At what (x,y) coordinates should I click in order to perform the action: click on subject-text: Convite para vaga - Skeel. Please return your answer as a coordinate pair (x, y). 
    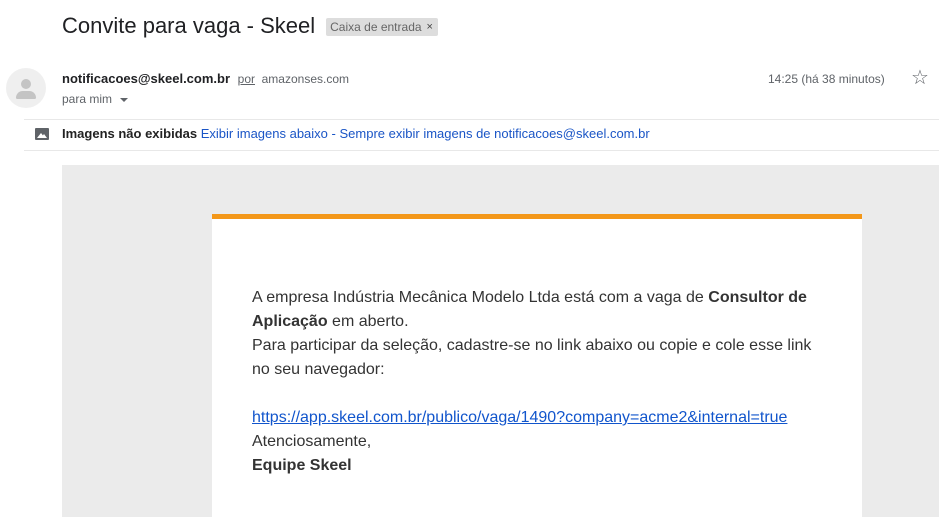
    Looking at the image, I should click on (189, 25).